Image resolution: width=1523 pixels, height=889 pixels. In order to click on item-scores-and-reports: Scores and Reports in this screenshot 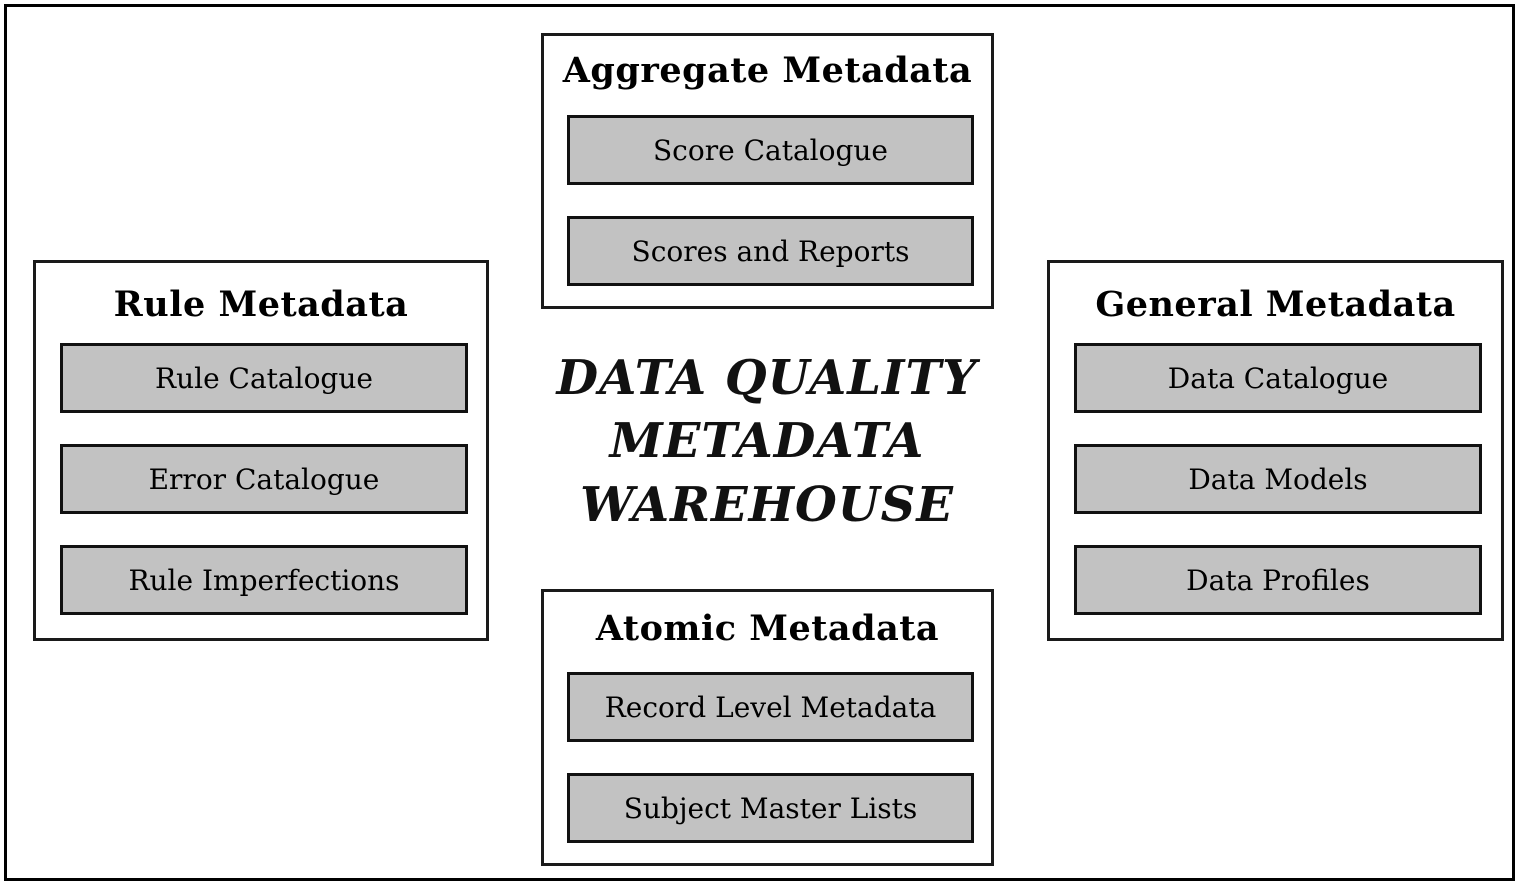, I will do `click(770, 251)`.